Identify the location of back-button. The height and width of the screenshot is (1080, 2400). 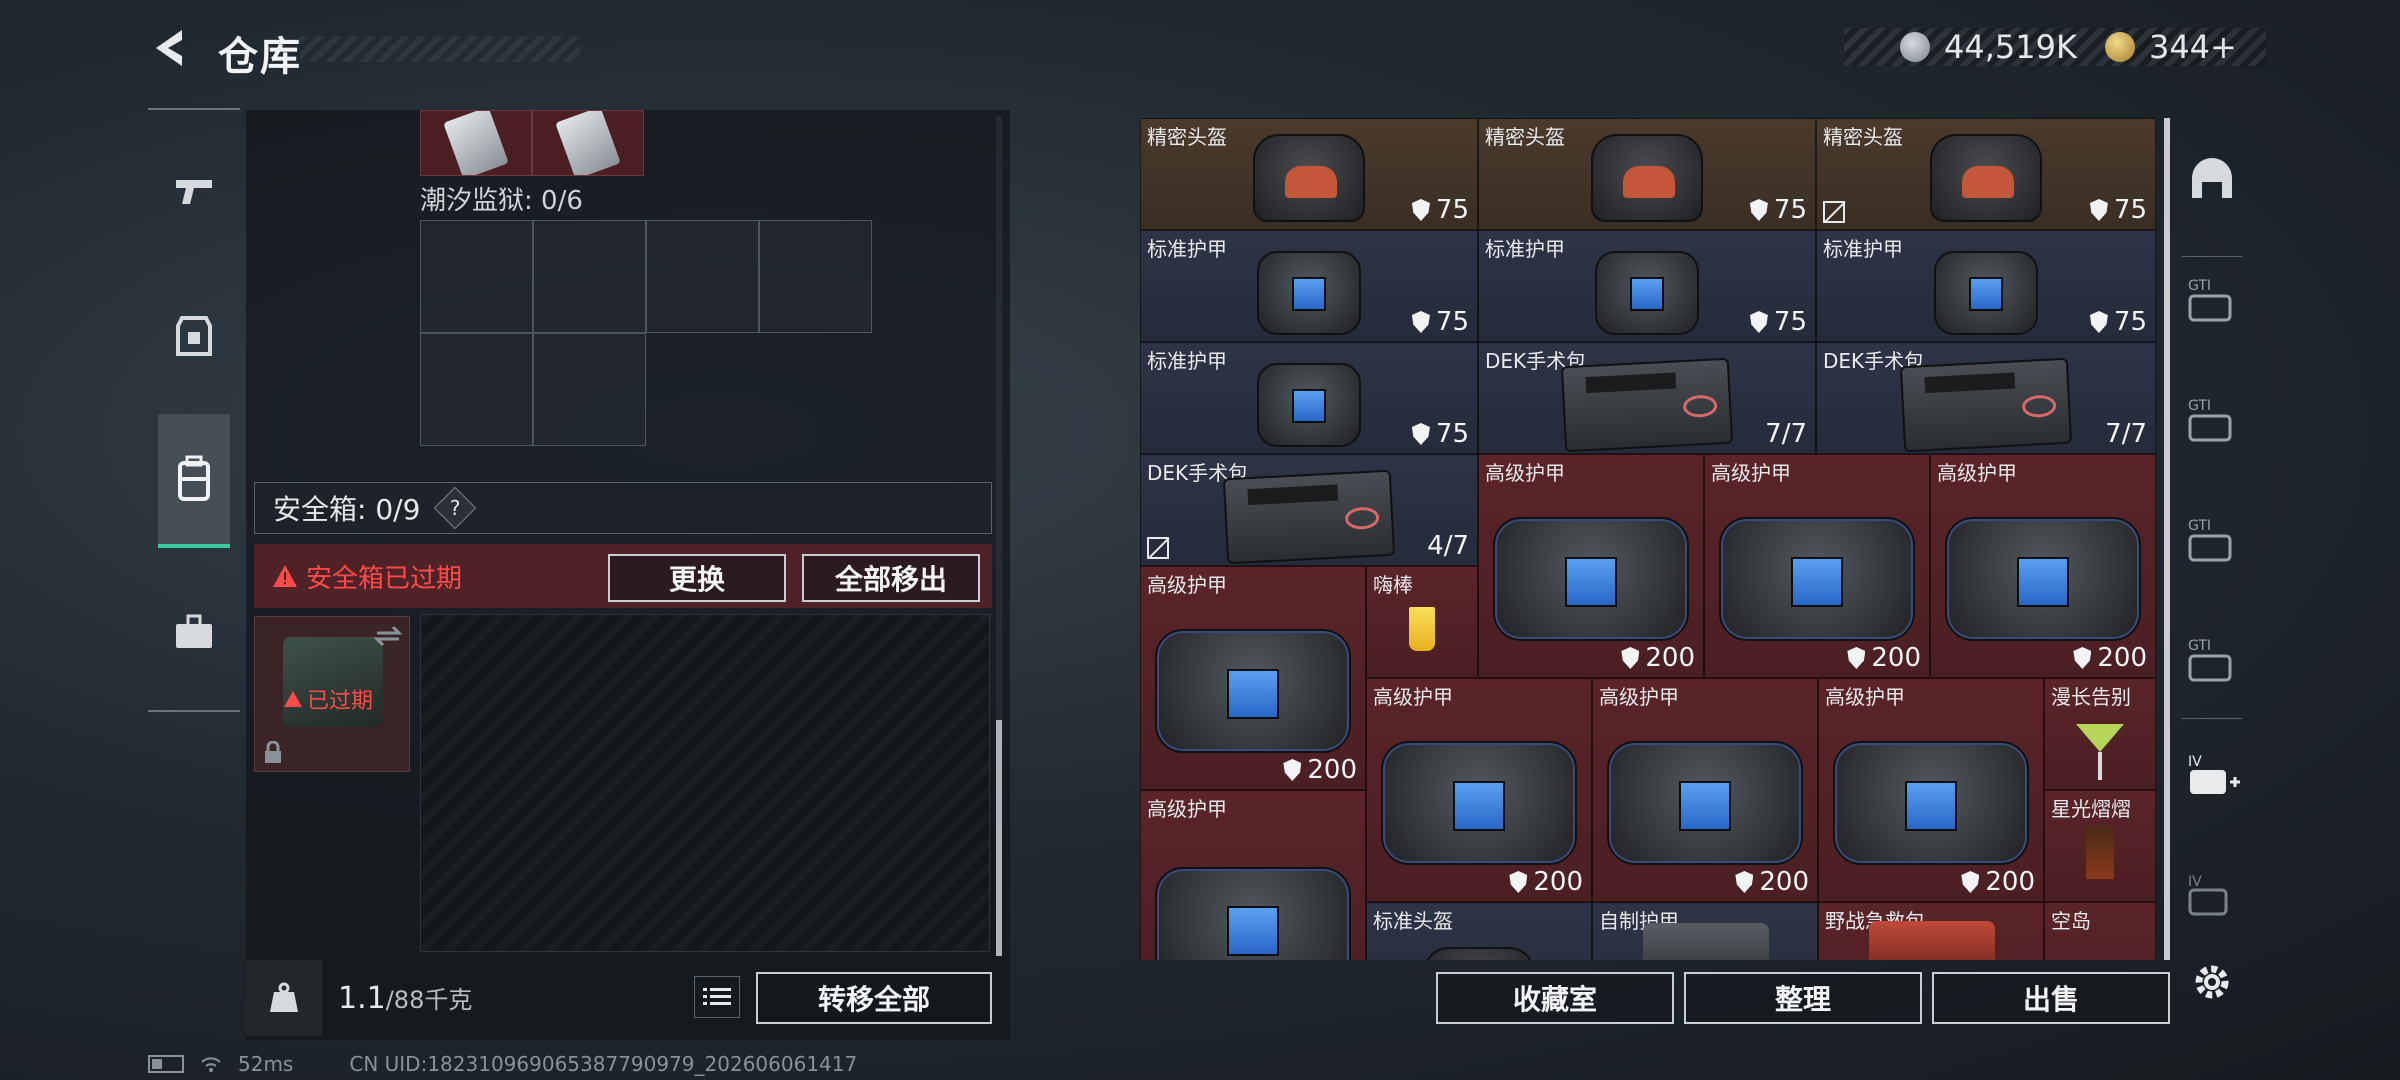
(170, 48).